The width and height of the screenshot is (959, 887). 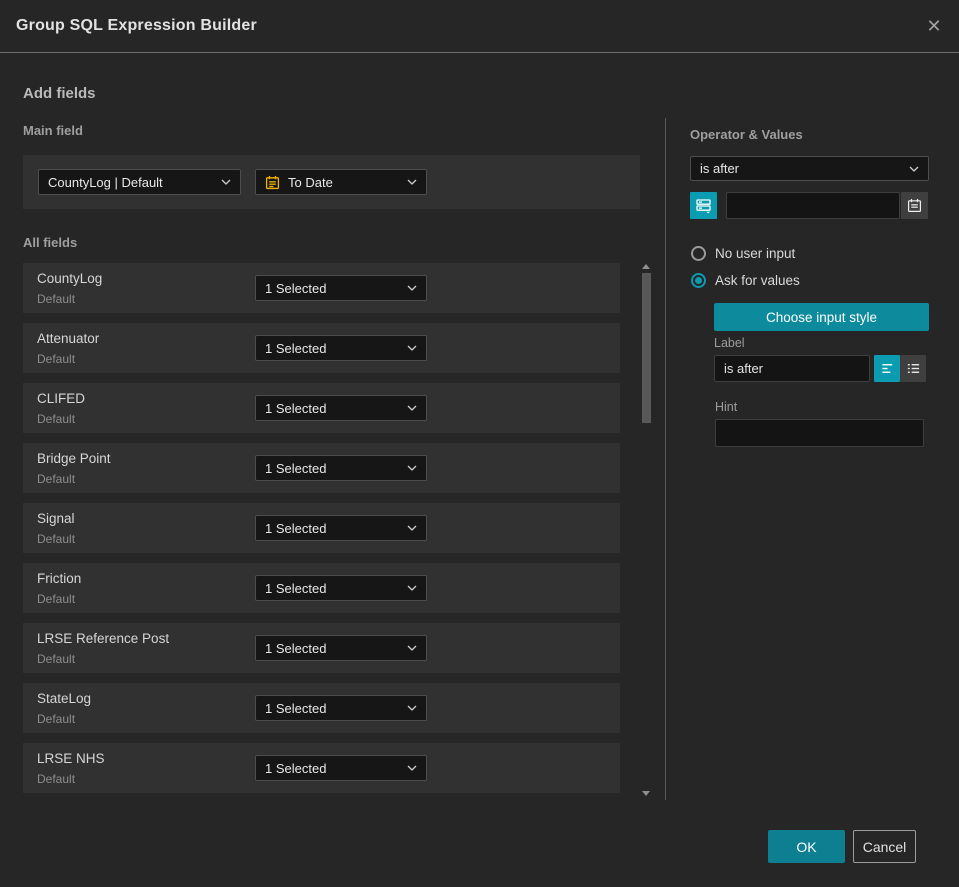 What do you see at coordinates (59, 578) in the screenshot?
I see `field-name: Friction` at bounding box center [59, 578].